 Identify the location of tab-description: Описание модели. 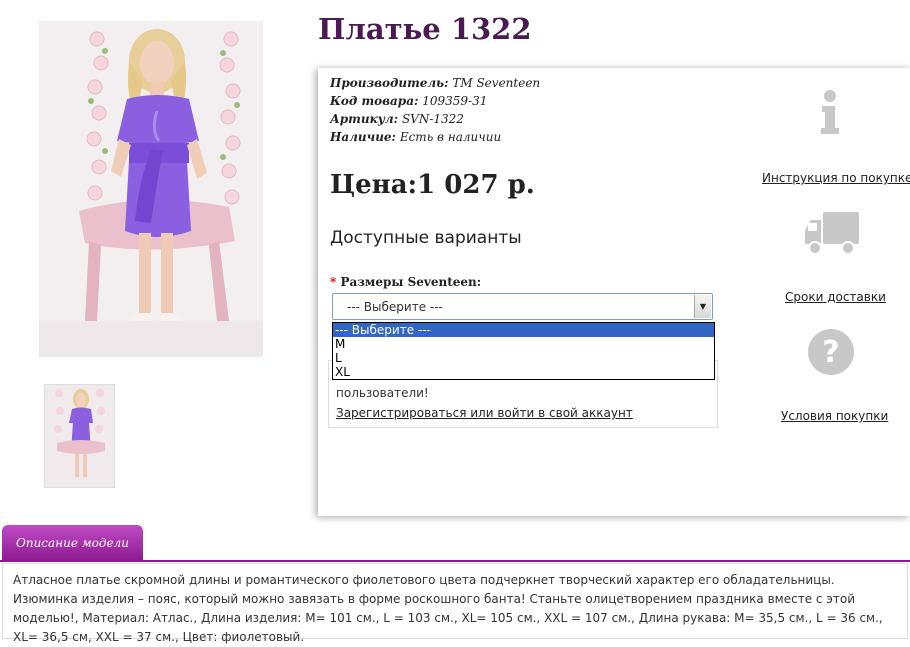
(72, 543).